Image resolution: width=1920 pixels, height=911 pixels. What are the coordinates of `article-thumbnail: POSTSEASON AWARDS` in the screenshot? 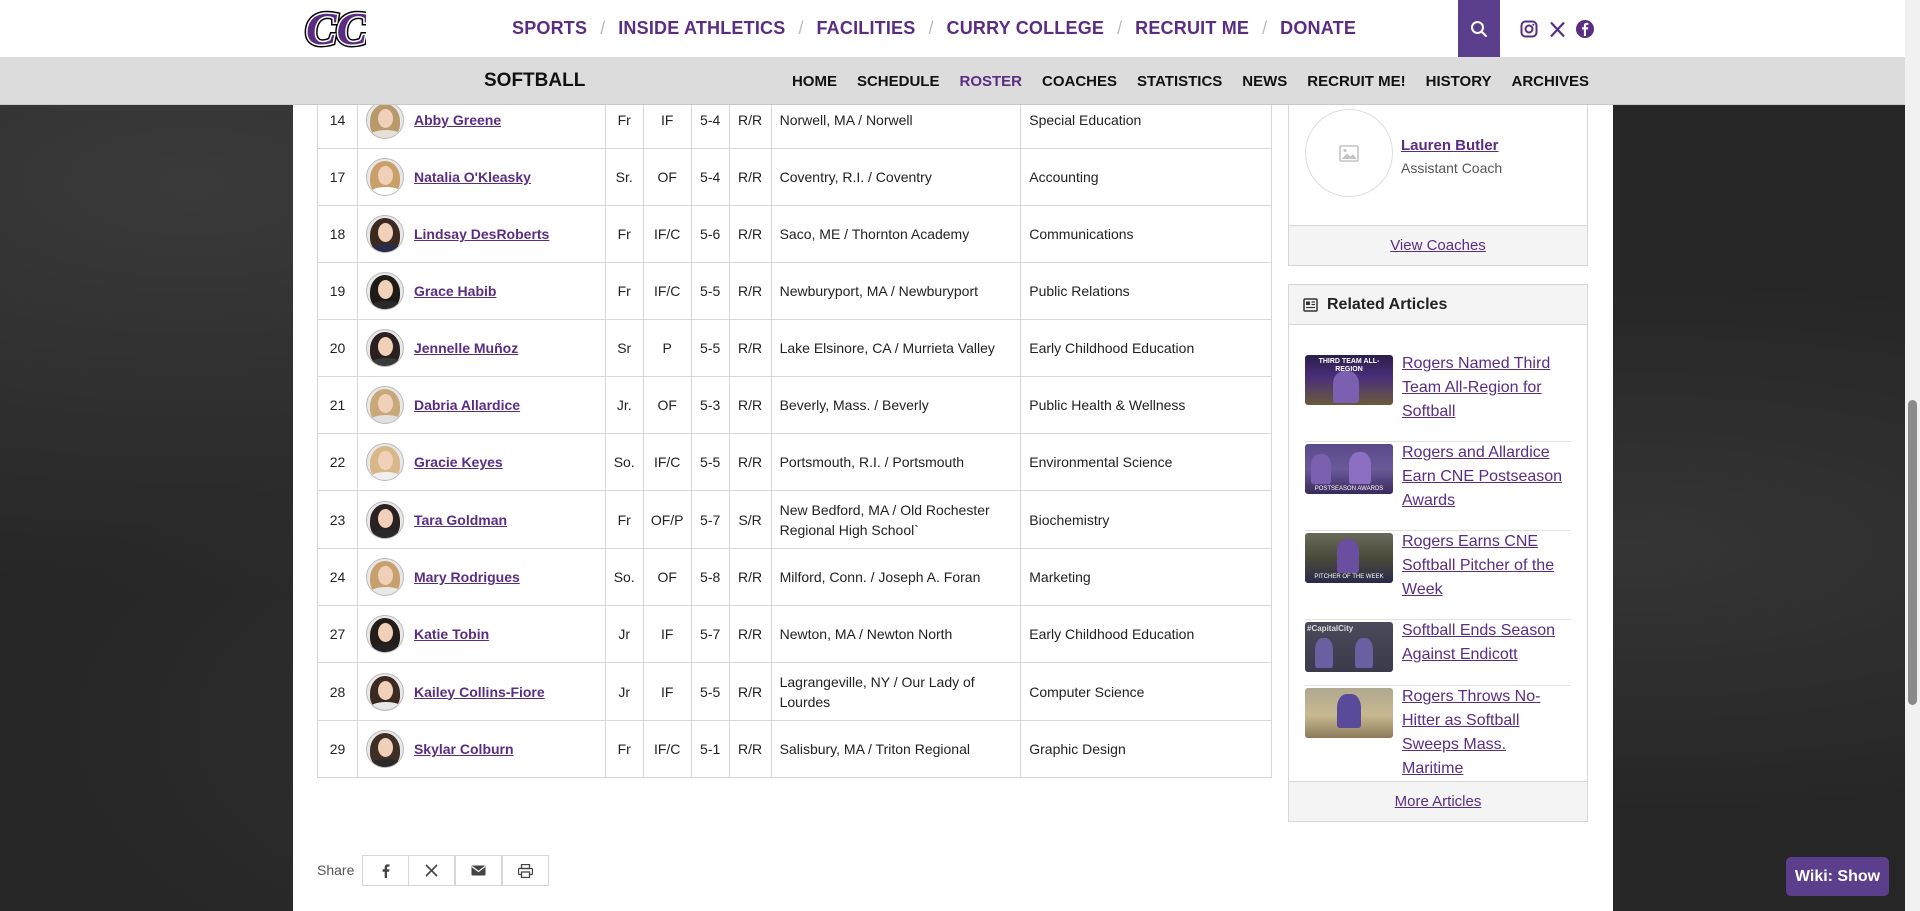 It's located at (1349, 469).